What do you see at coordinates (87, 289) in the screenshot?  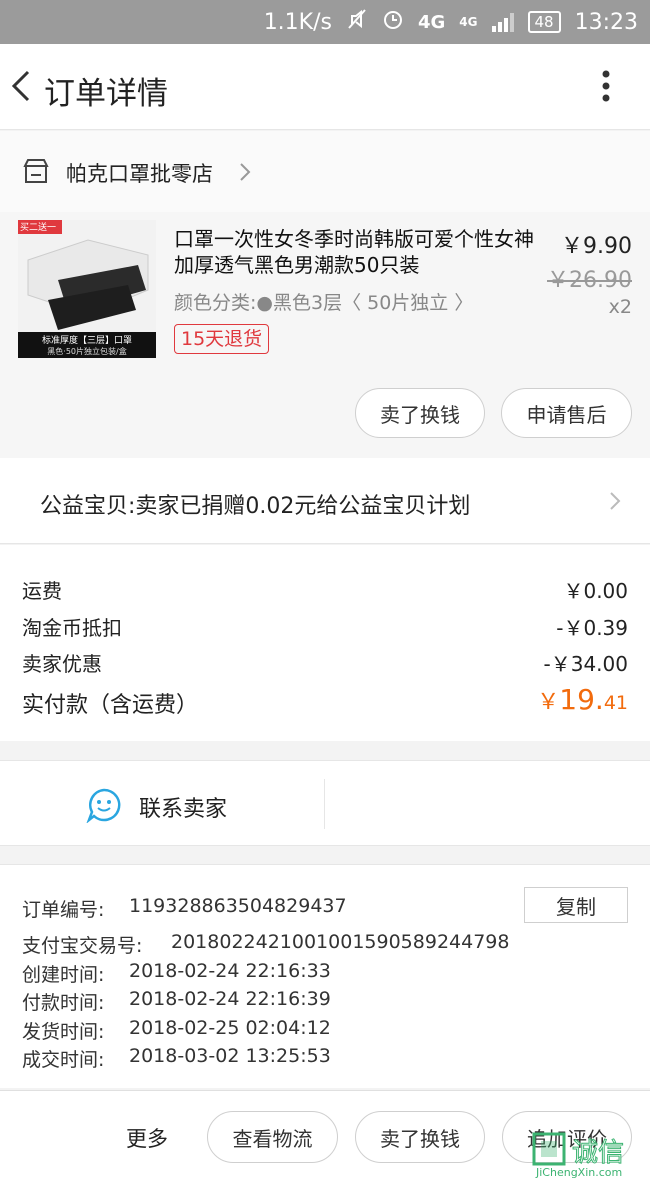 I see `product-image: 买二送一 标准厚度【三层】口罩 黑色·50片独立包装/盒` at bounding box center [87, 289].